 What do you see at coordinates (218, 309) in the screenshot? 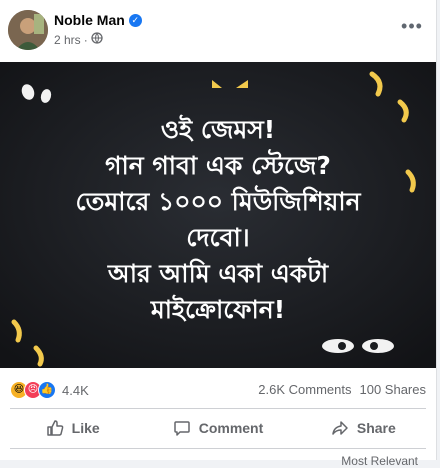
I see `meme-line: মাইক্রোফোন!` at bounding box center [218, 309].